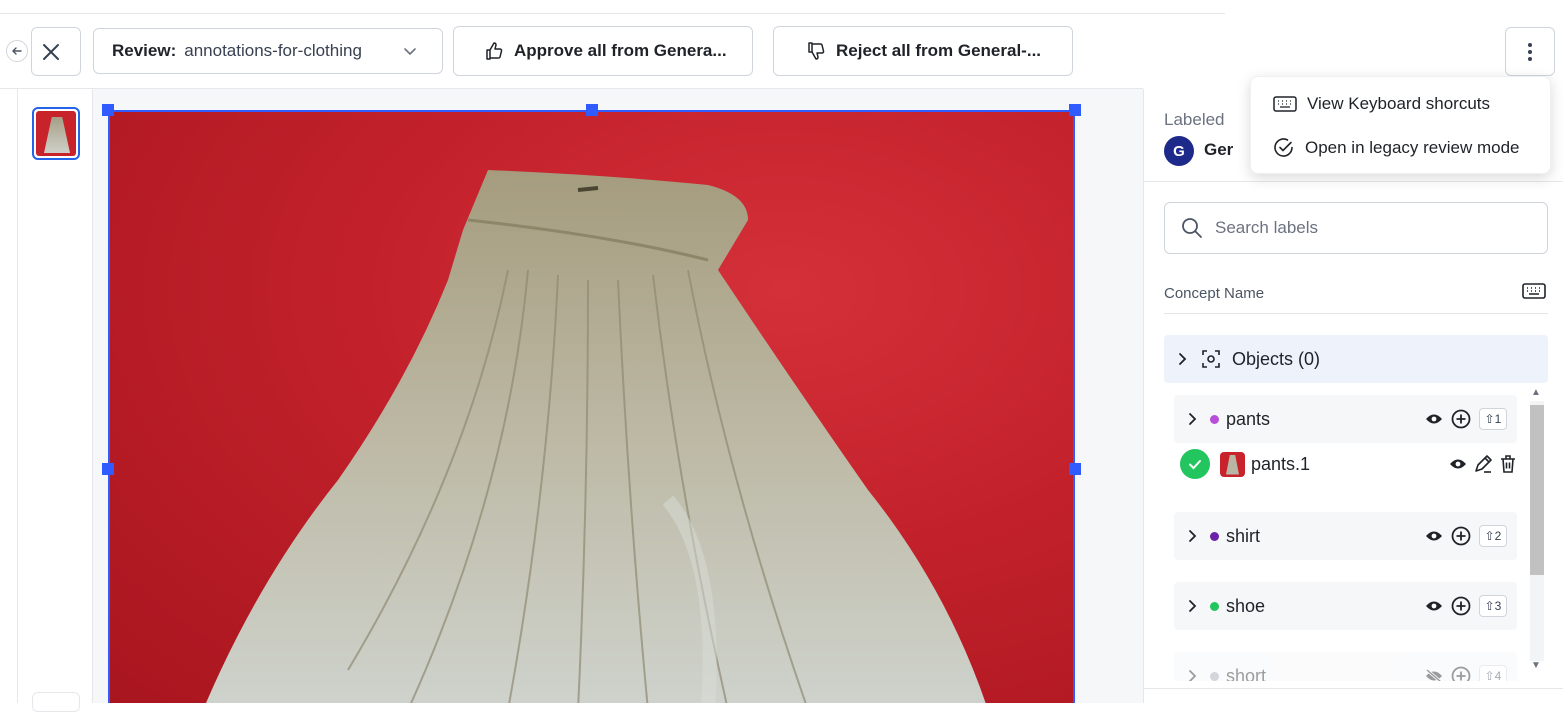 This screenshot has width=1563, height=712. Describe the element at coordinates (144, 50) in the screenshot. I see `review-label: Review:` at that location.